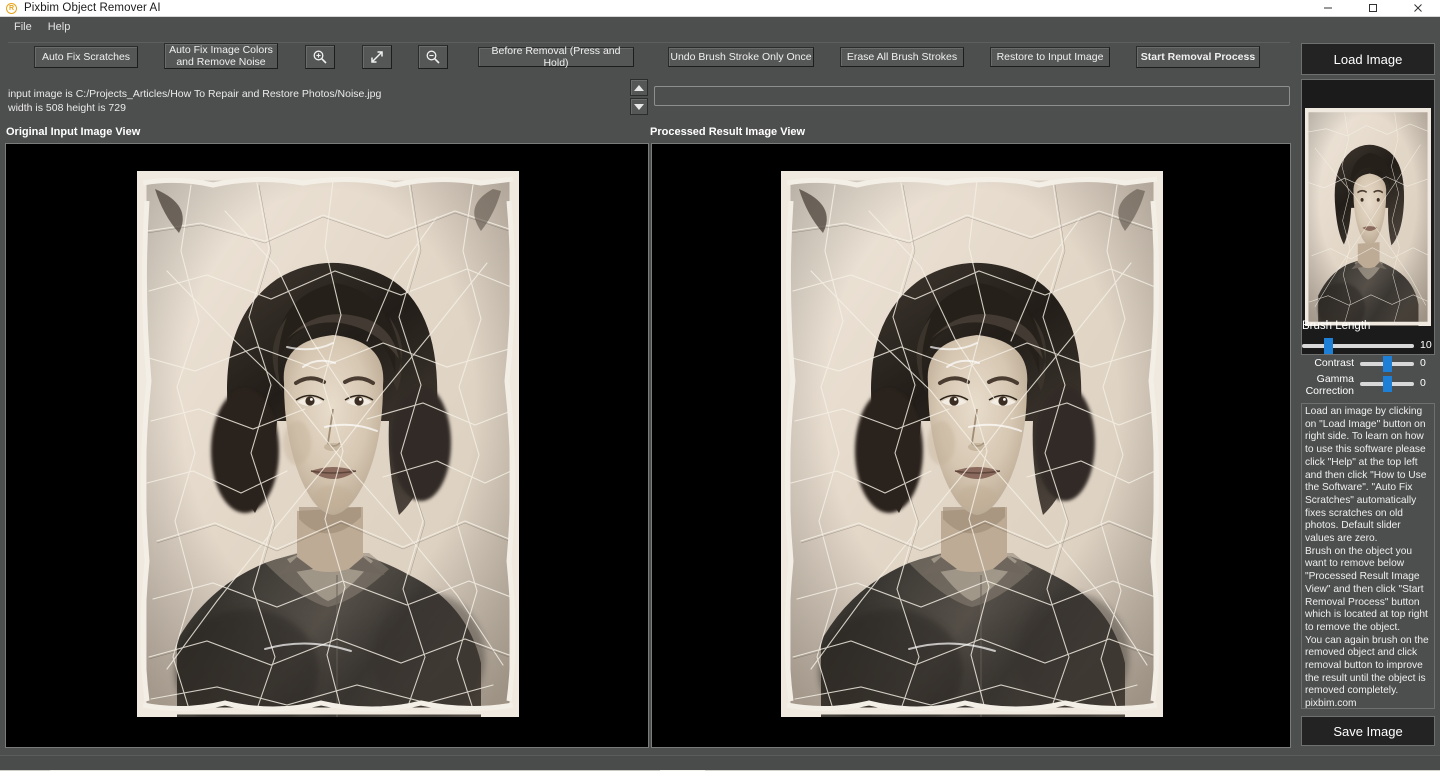 Image resolution: width=1440 pixels, height=771 pixels. Describe the element at coordinates (720, 27) in the screenshot. I see `menu-bar: File Help` at that location.